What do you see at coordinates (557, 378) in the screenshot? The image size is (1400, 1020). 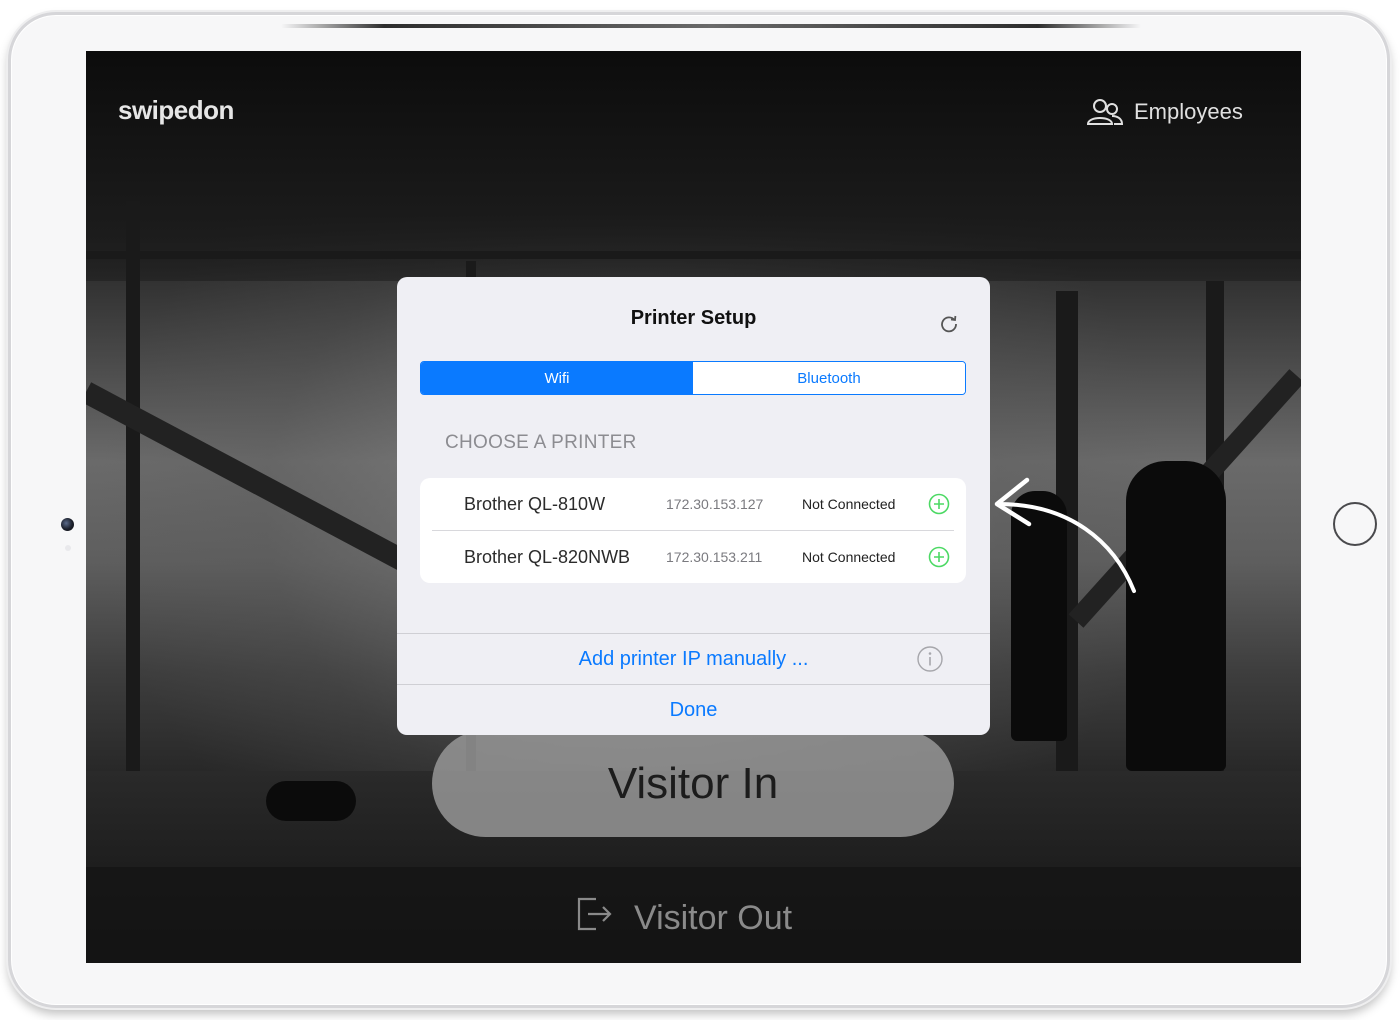 I see `tab-wifi: Wifi` at bounding box center [557, 378].